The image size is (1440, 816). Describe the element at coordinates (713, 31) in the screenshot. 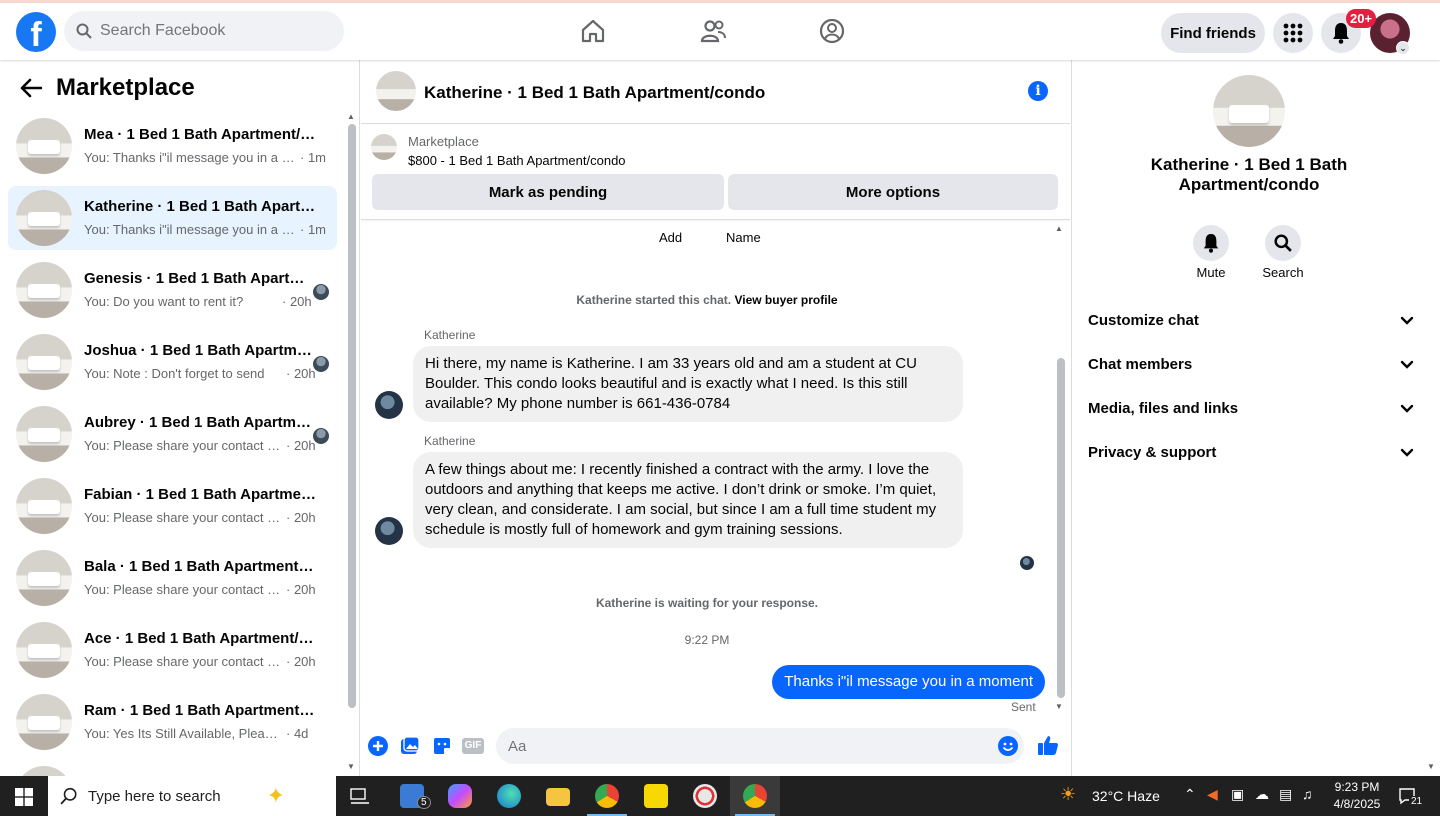

I see `friends-icon` at that location.